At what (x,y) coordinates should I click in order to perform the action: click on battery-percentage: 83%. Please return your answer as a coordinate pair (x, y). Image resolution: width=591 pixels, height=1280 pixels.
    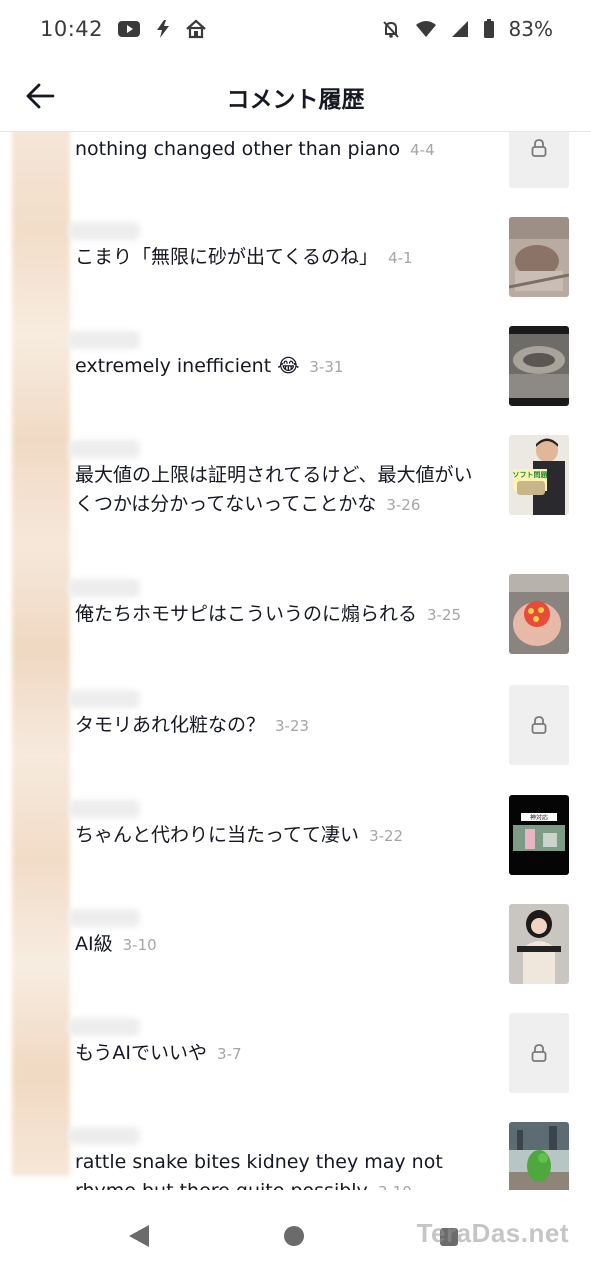
    Looking at the image, I should click on (530, 29).